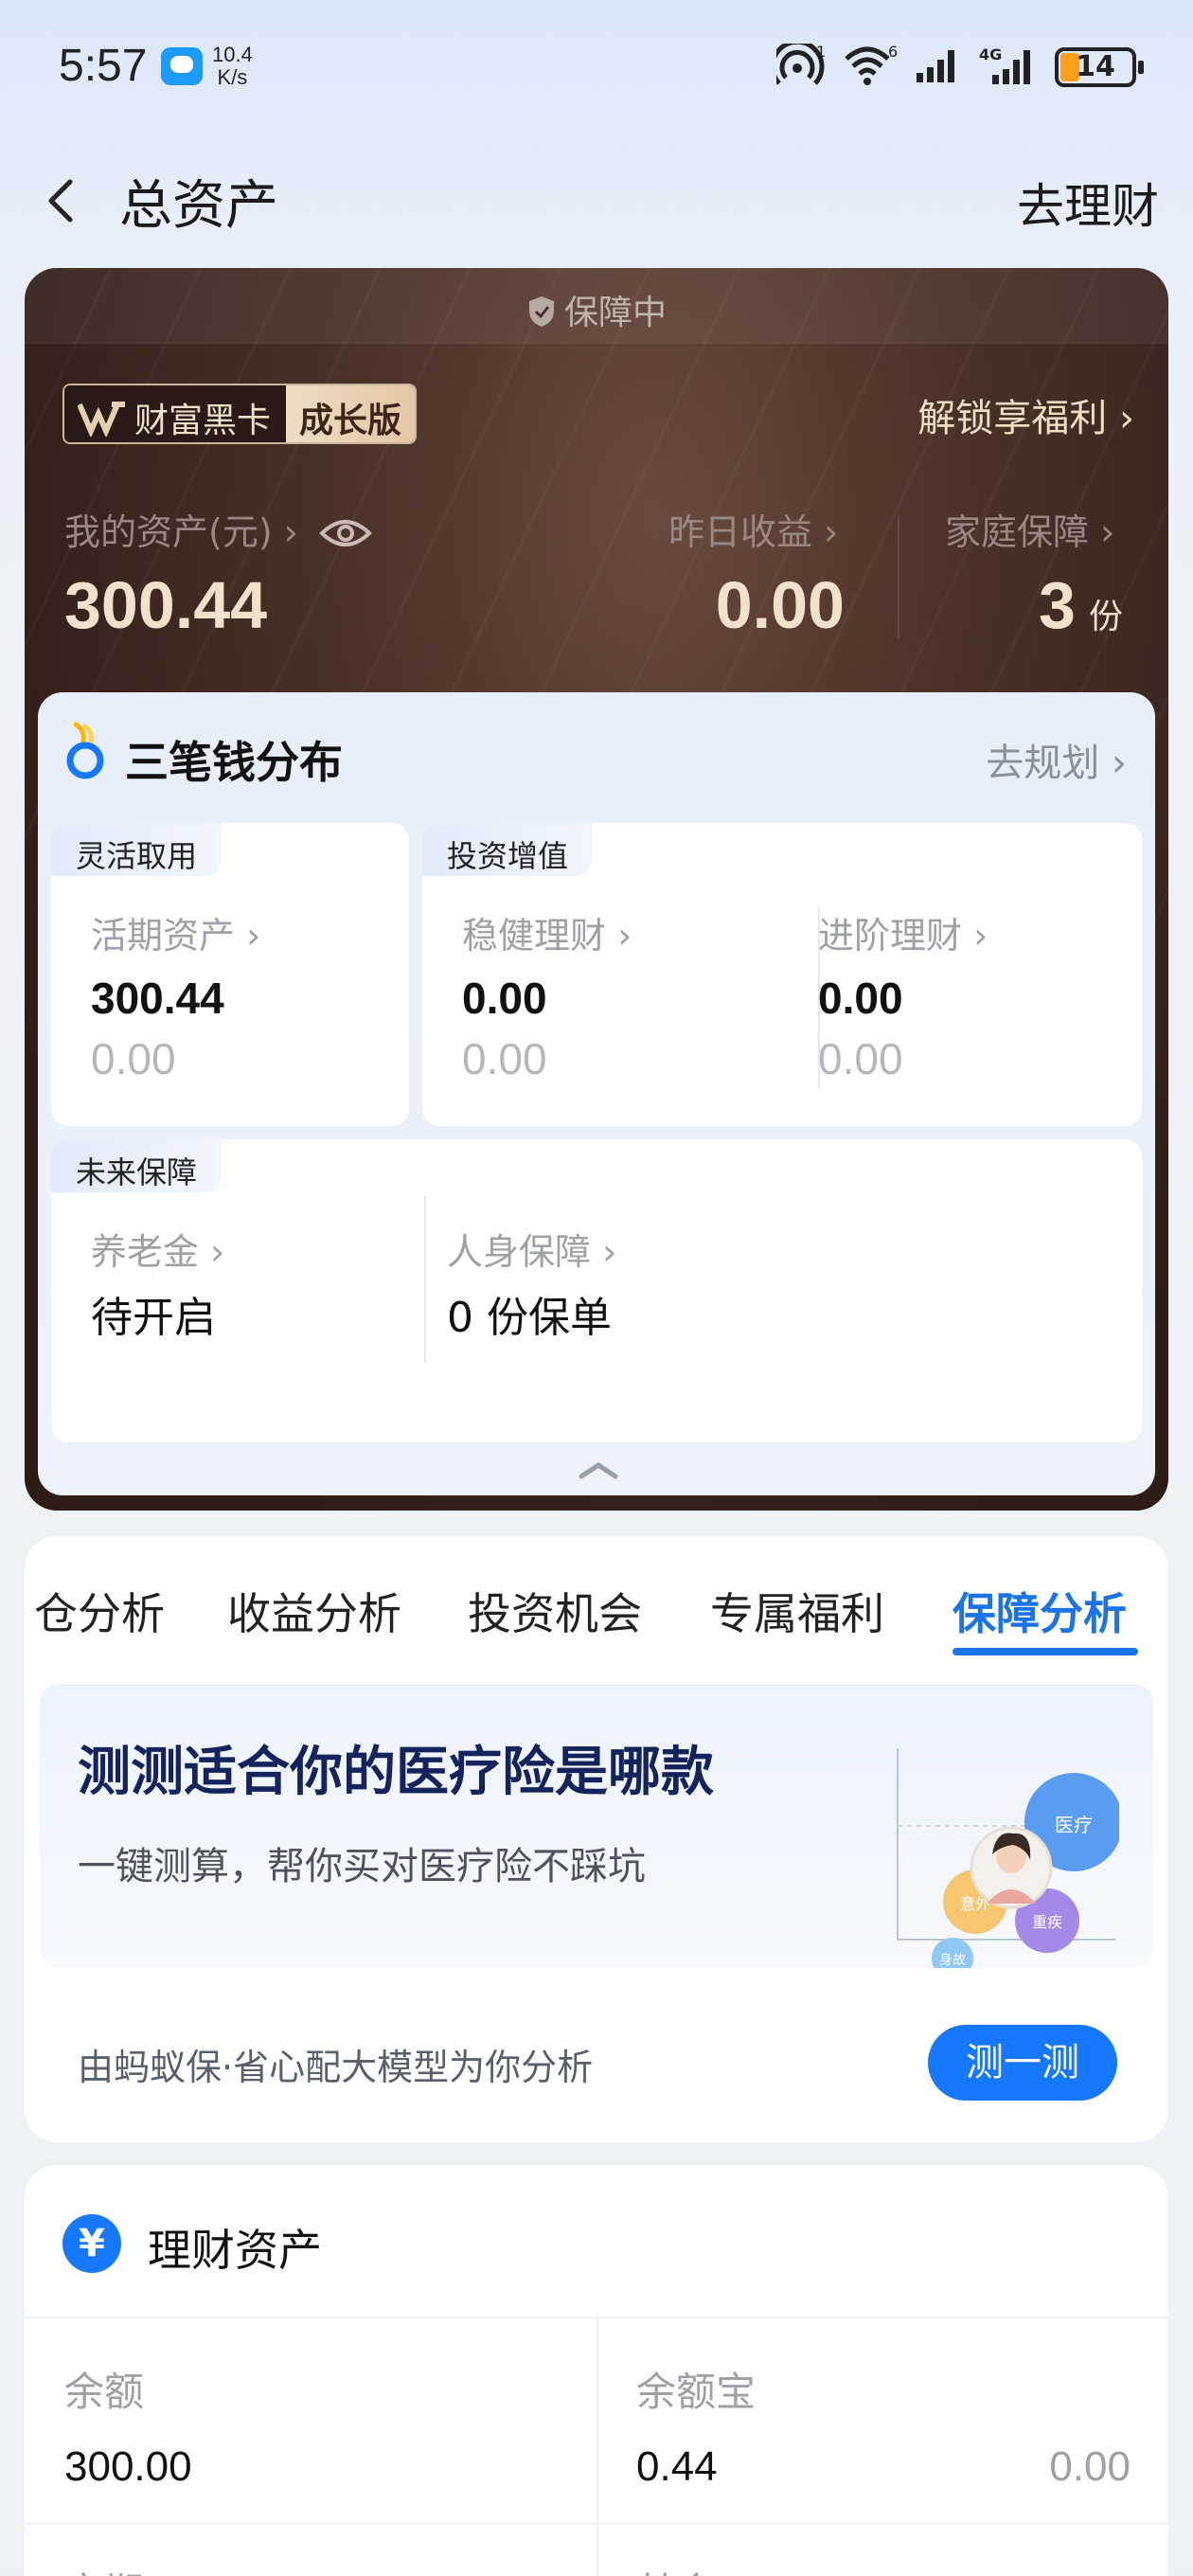 This screenshot has height=2576, width=1193. Describe the element at coordinates (531, 1249) in the screenshot. I see `personal-protection-label: 人身保障 ›` at that location.